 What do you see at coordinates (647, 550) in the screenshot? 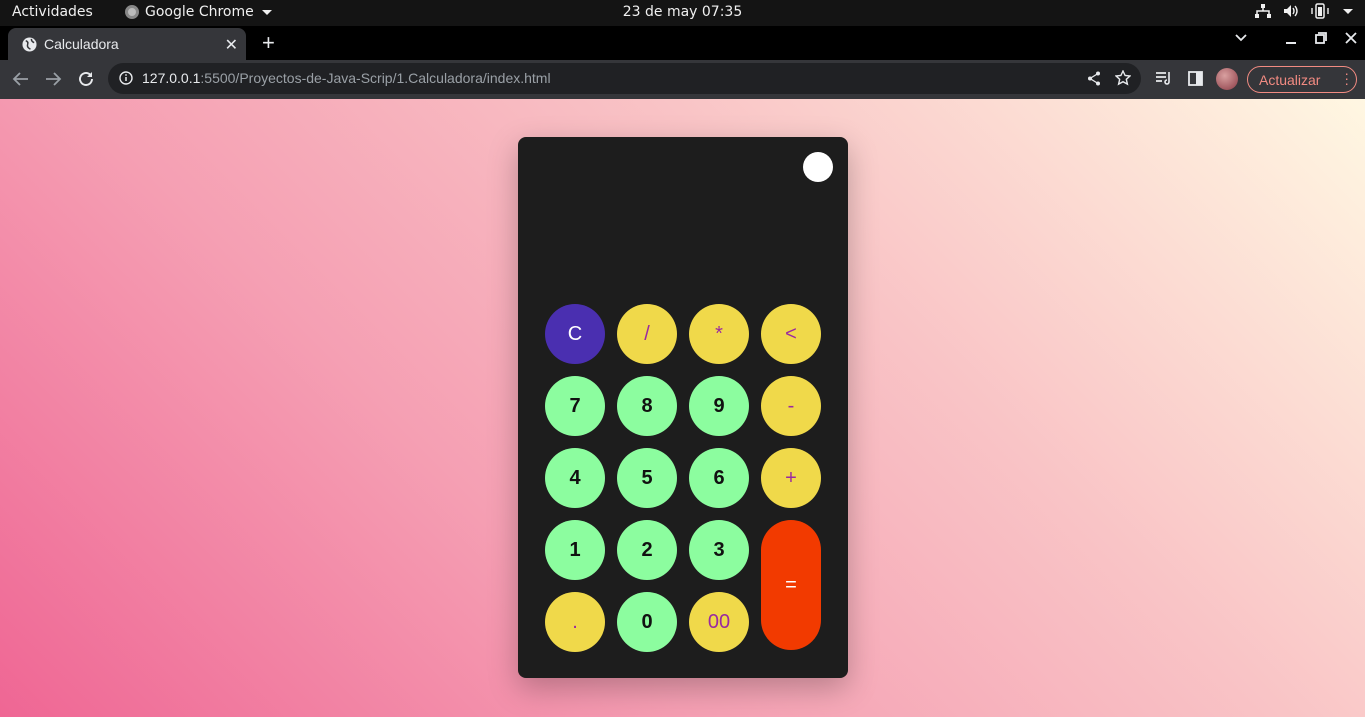
I see `digit-2-button: 2` at bounding box center [647, 550].